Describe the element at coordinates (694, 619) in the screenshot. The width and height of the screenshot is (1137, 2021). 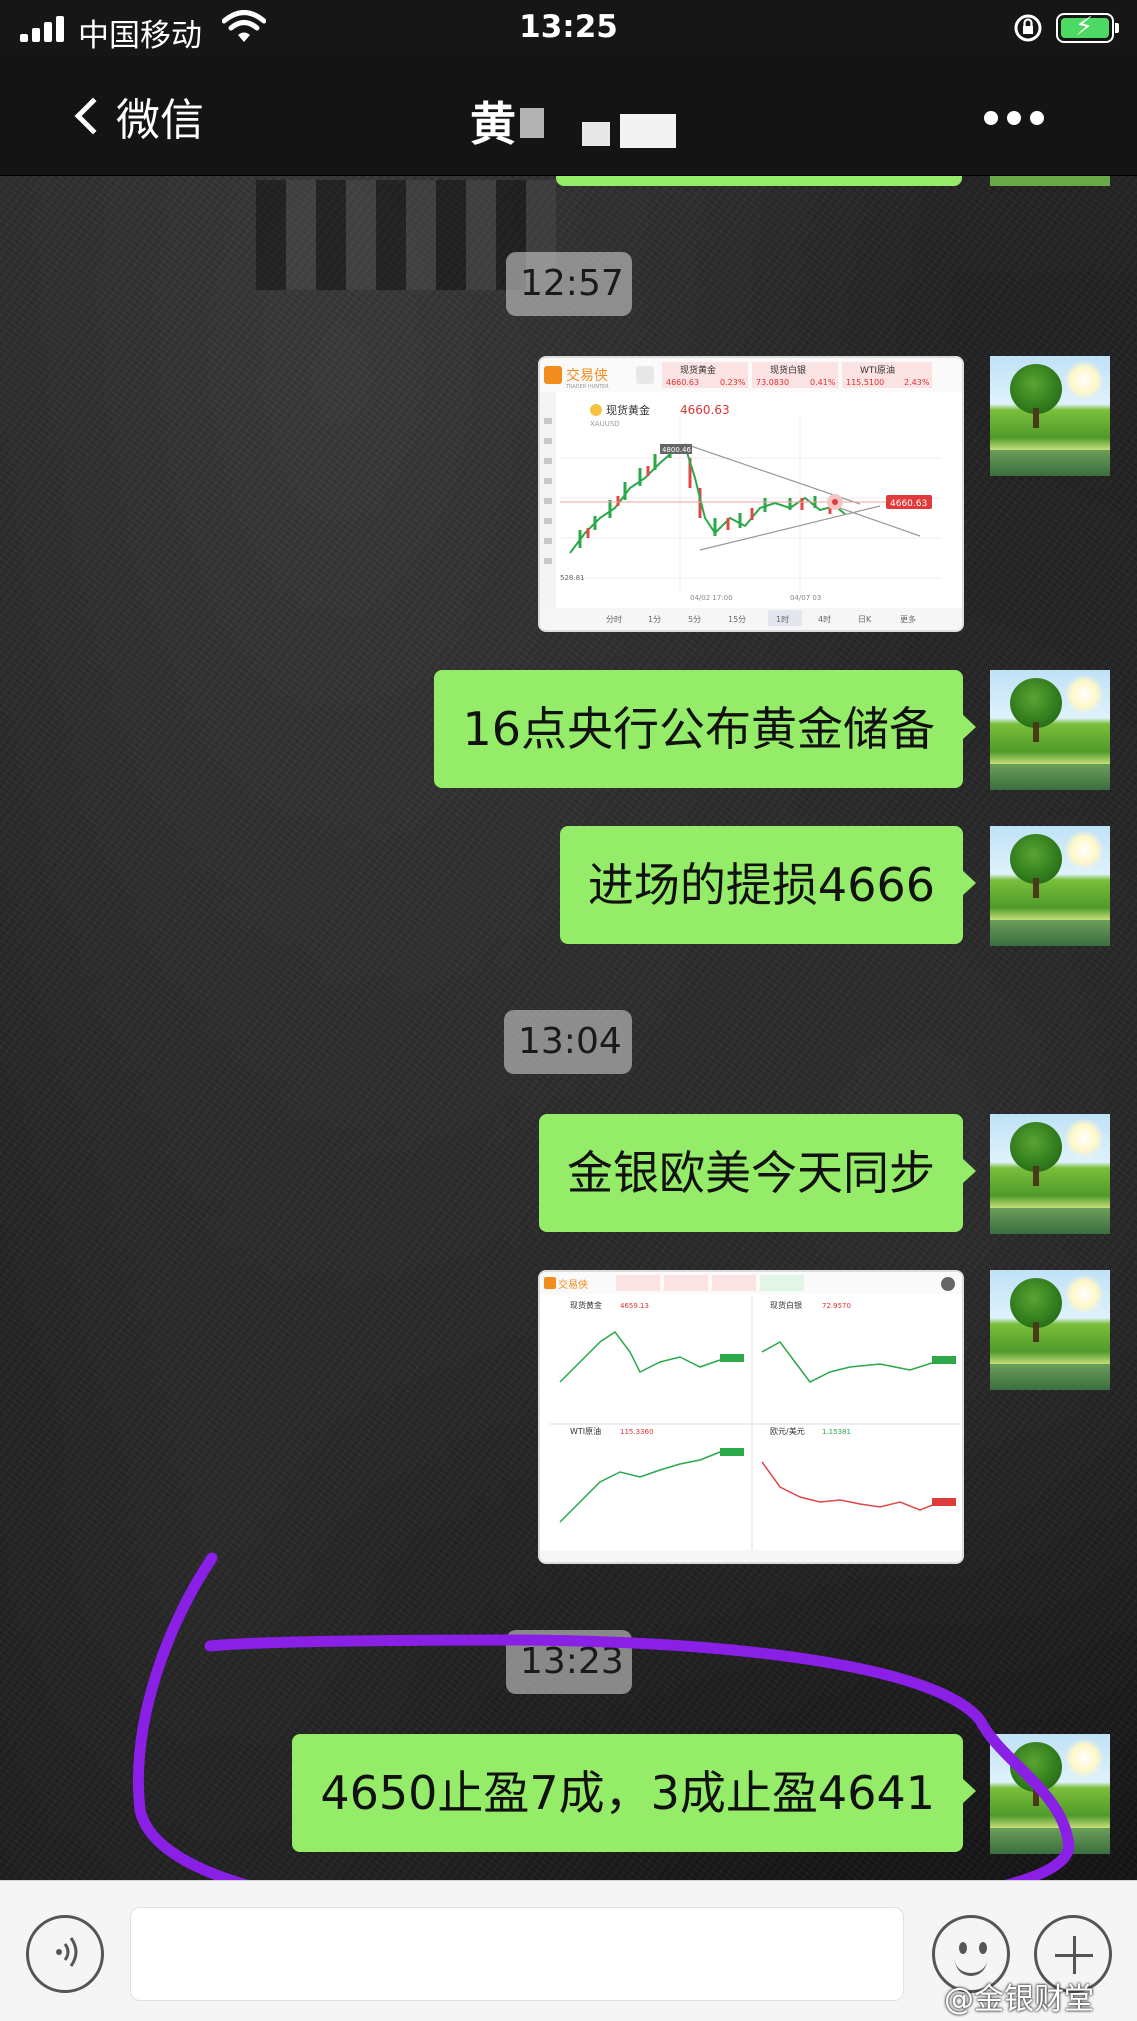
I see `svg-text: 5分` at that location.